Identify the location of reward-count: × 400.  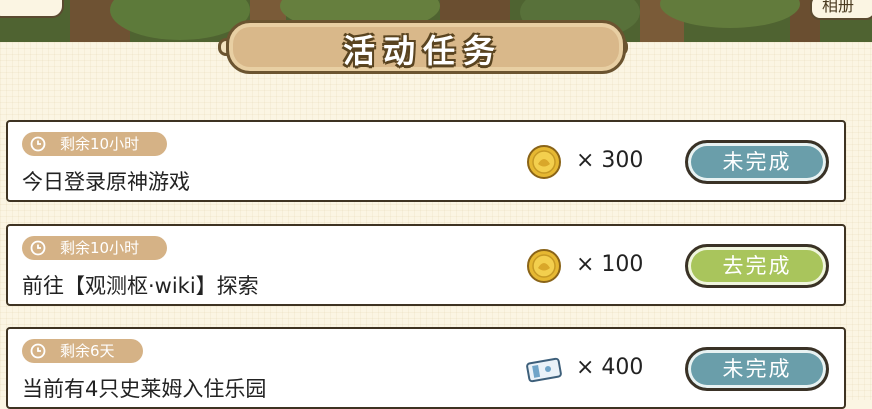
(610, 367).